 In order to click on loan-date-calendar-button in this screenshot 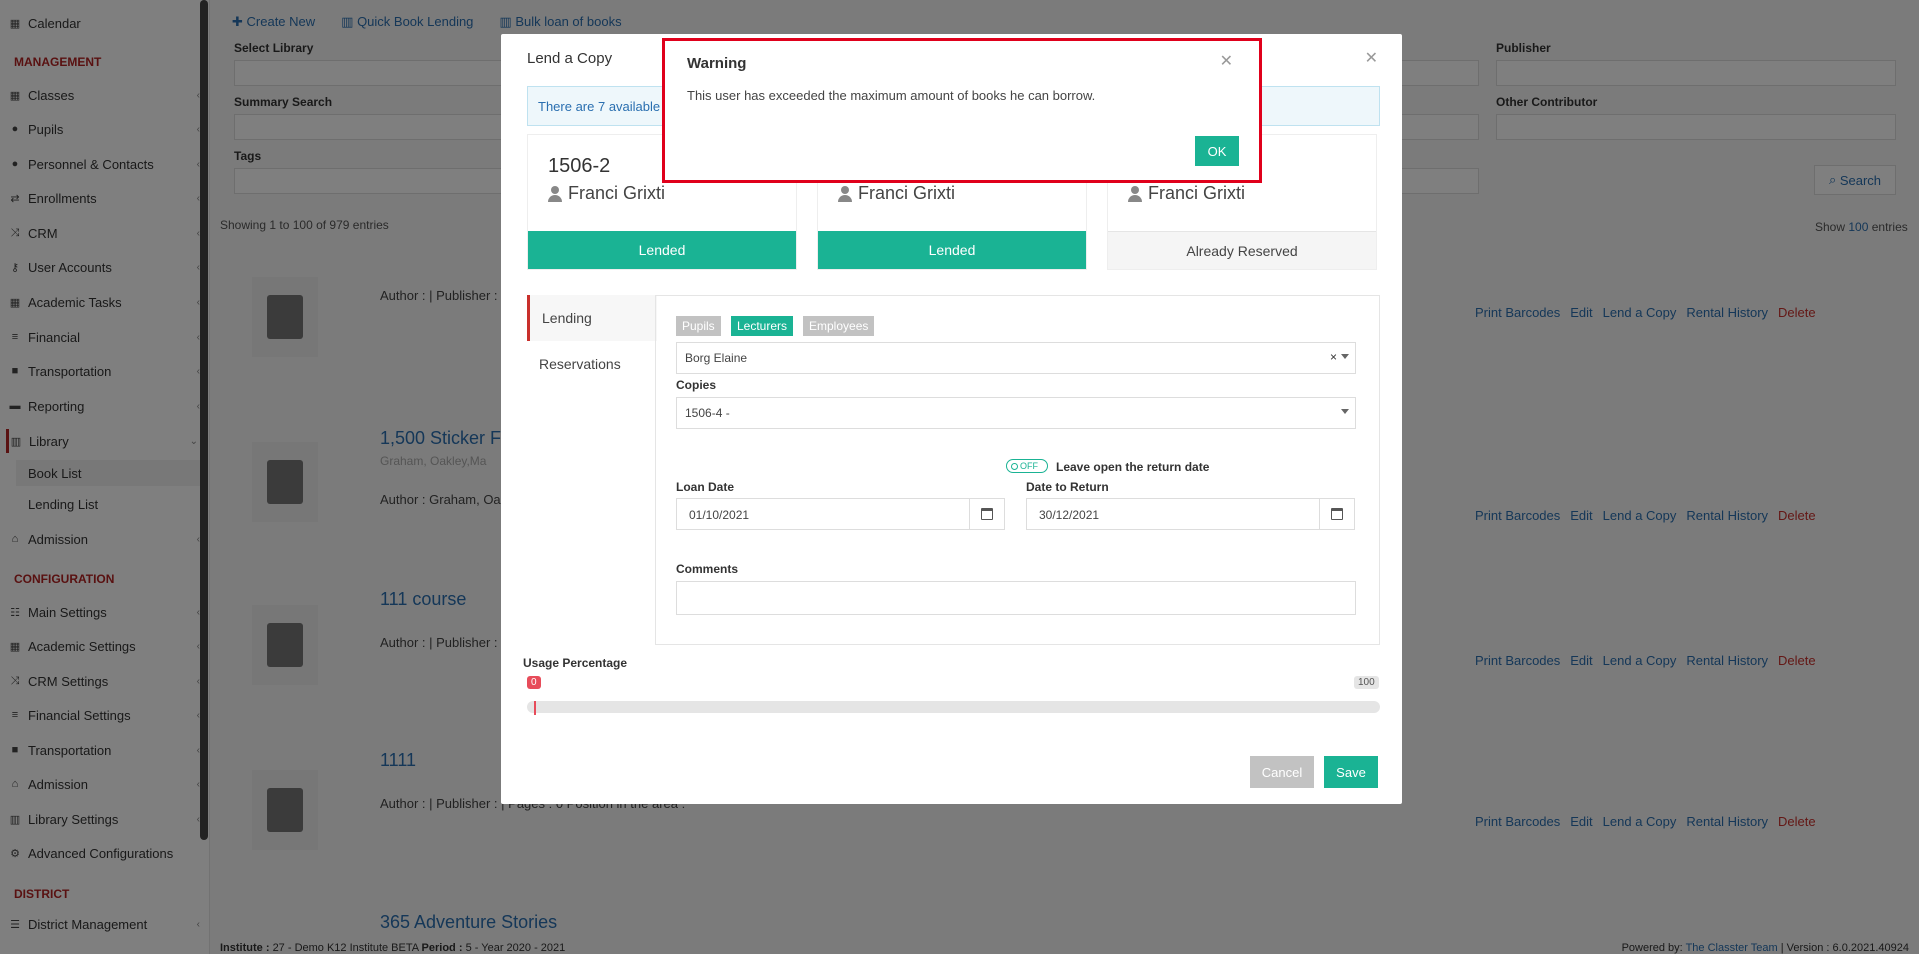, I will do `click(987, 514)`.